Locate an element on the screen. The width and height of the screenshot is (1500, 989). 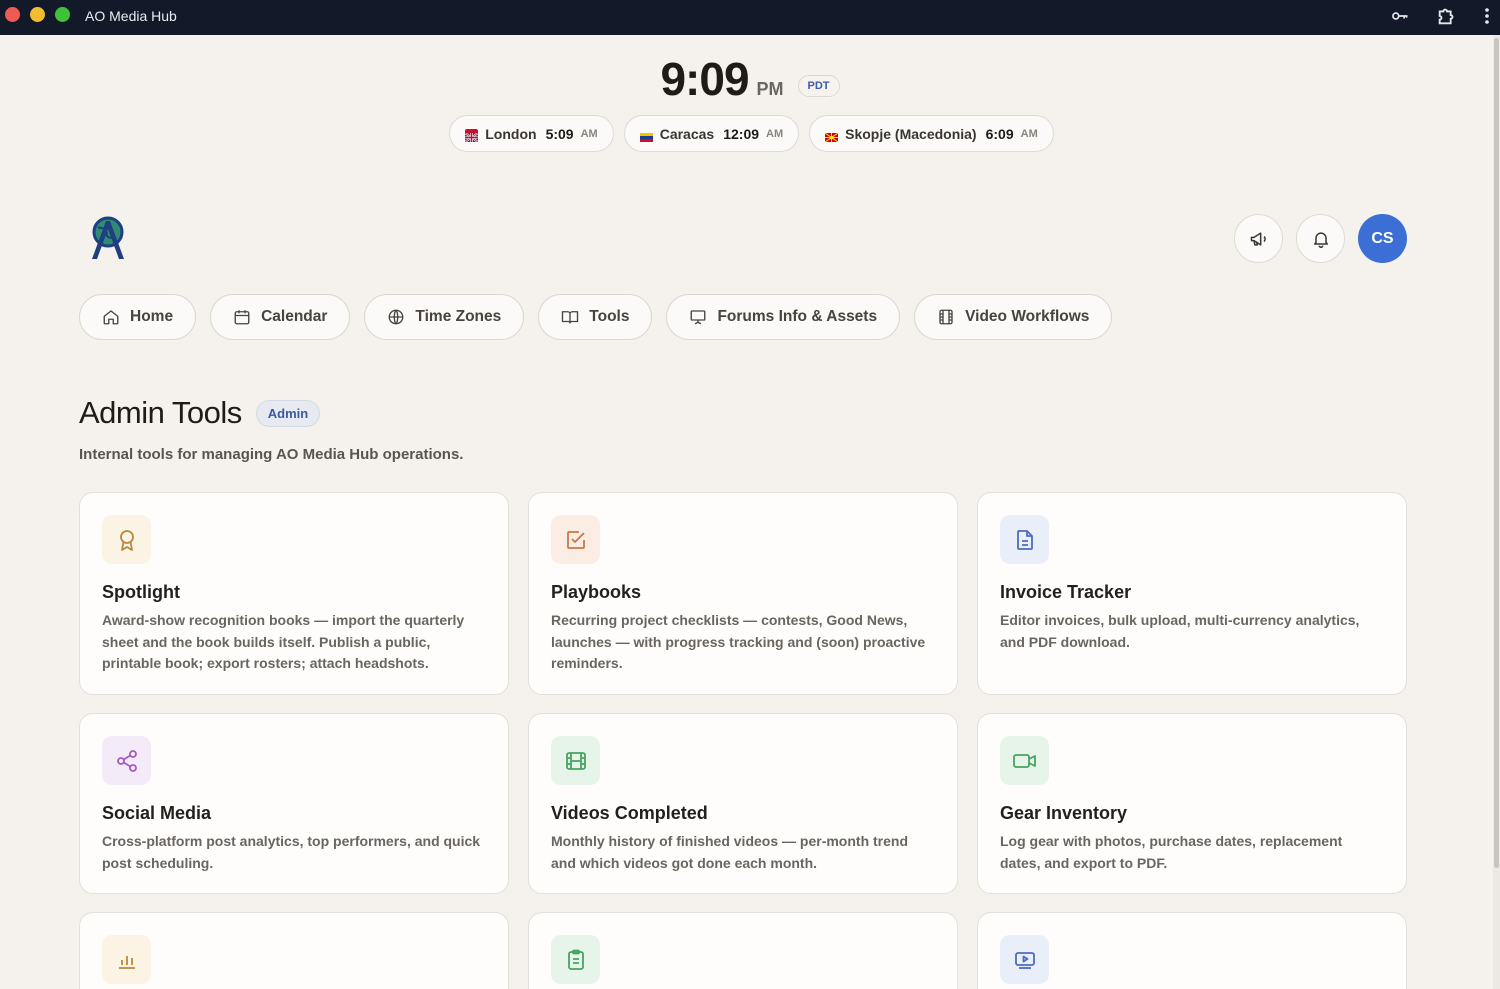
zone-chip-london: London 5:09 AM is located at coordinates (531, 133).